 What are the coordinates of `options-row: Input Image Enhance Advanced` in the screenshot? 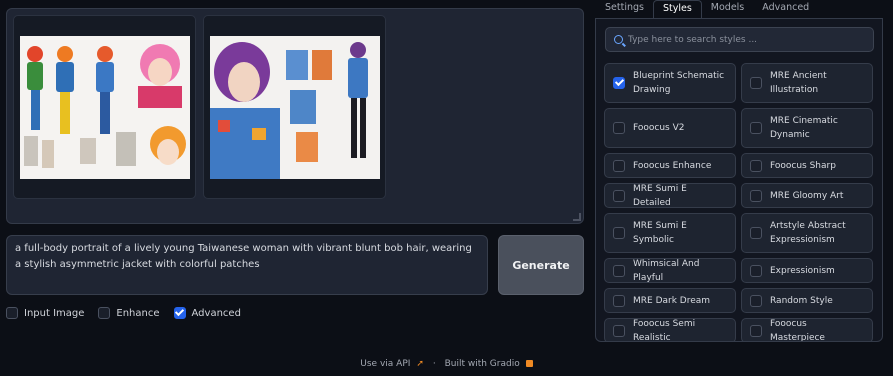 It's located at (130, 313).